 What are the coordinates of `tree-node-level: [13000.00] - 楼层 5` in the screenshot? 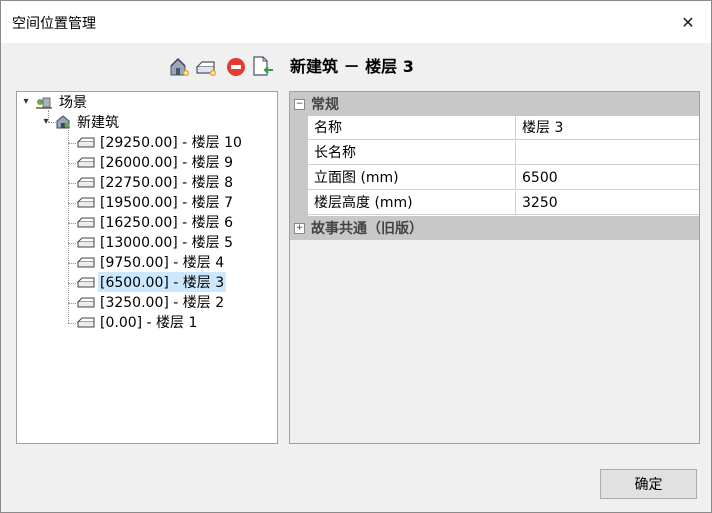 It's located at (156, 242).